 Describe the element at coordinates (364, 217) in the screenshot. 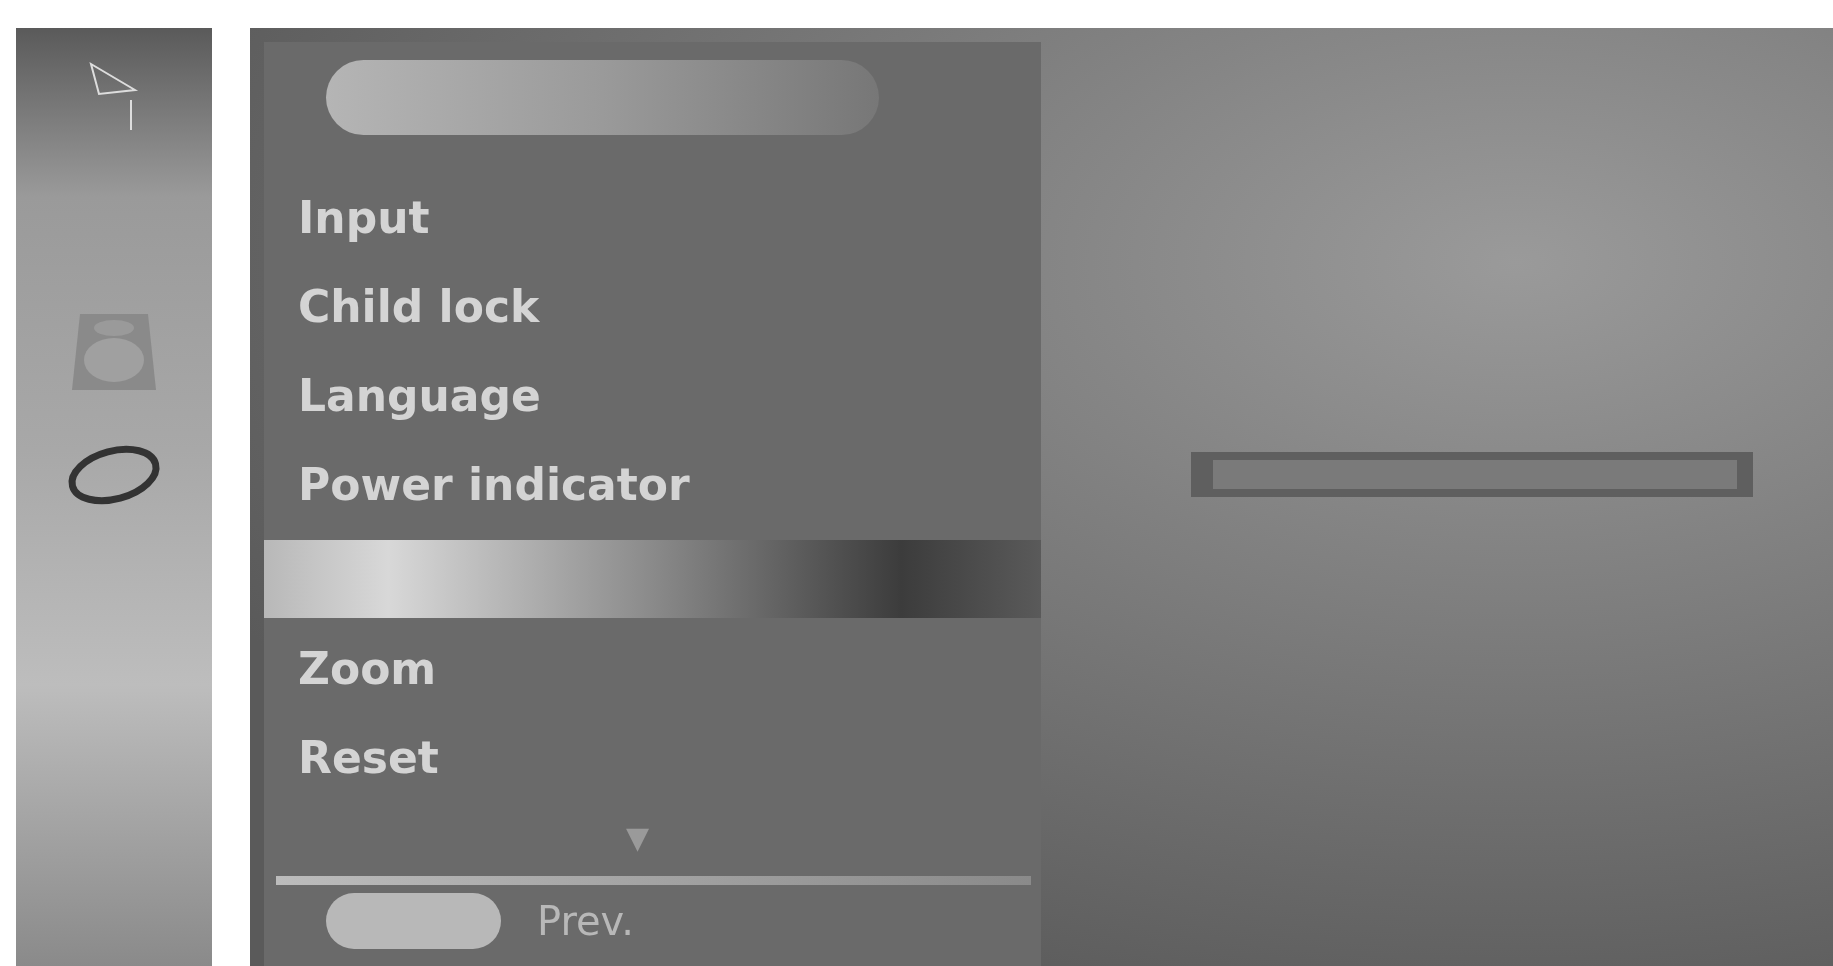

I see `menu-item: Input` at that location.